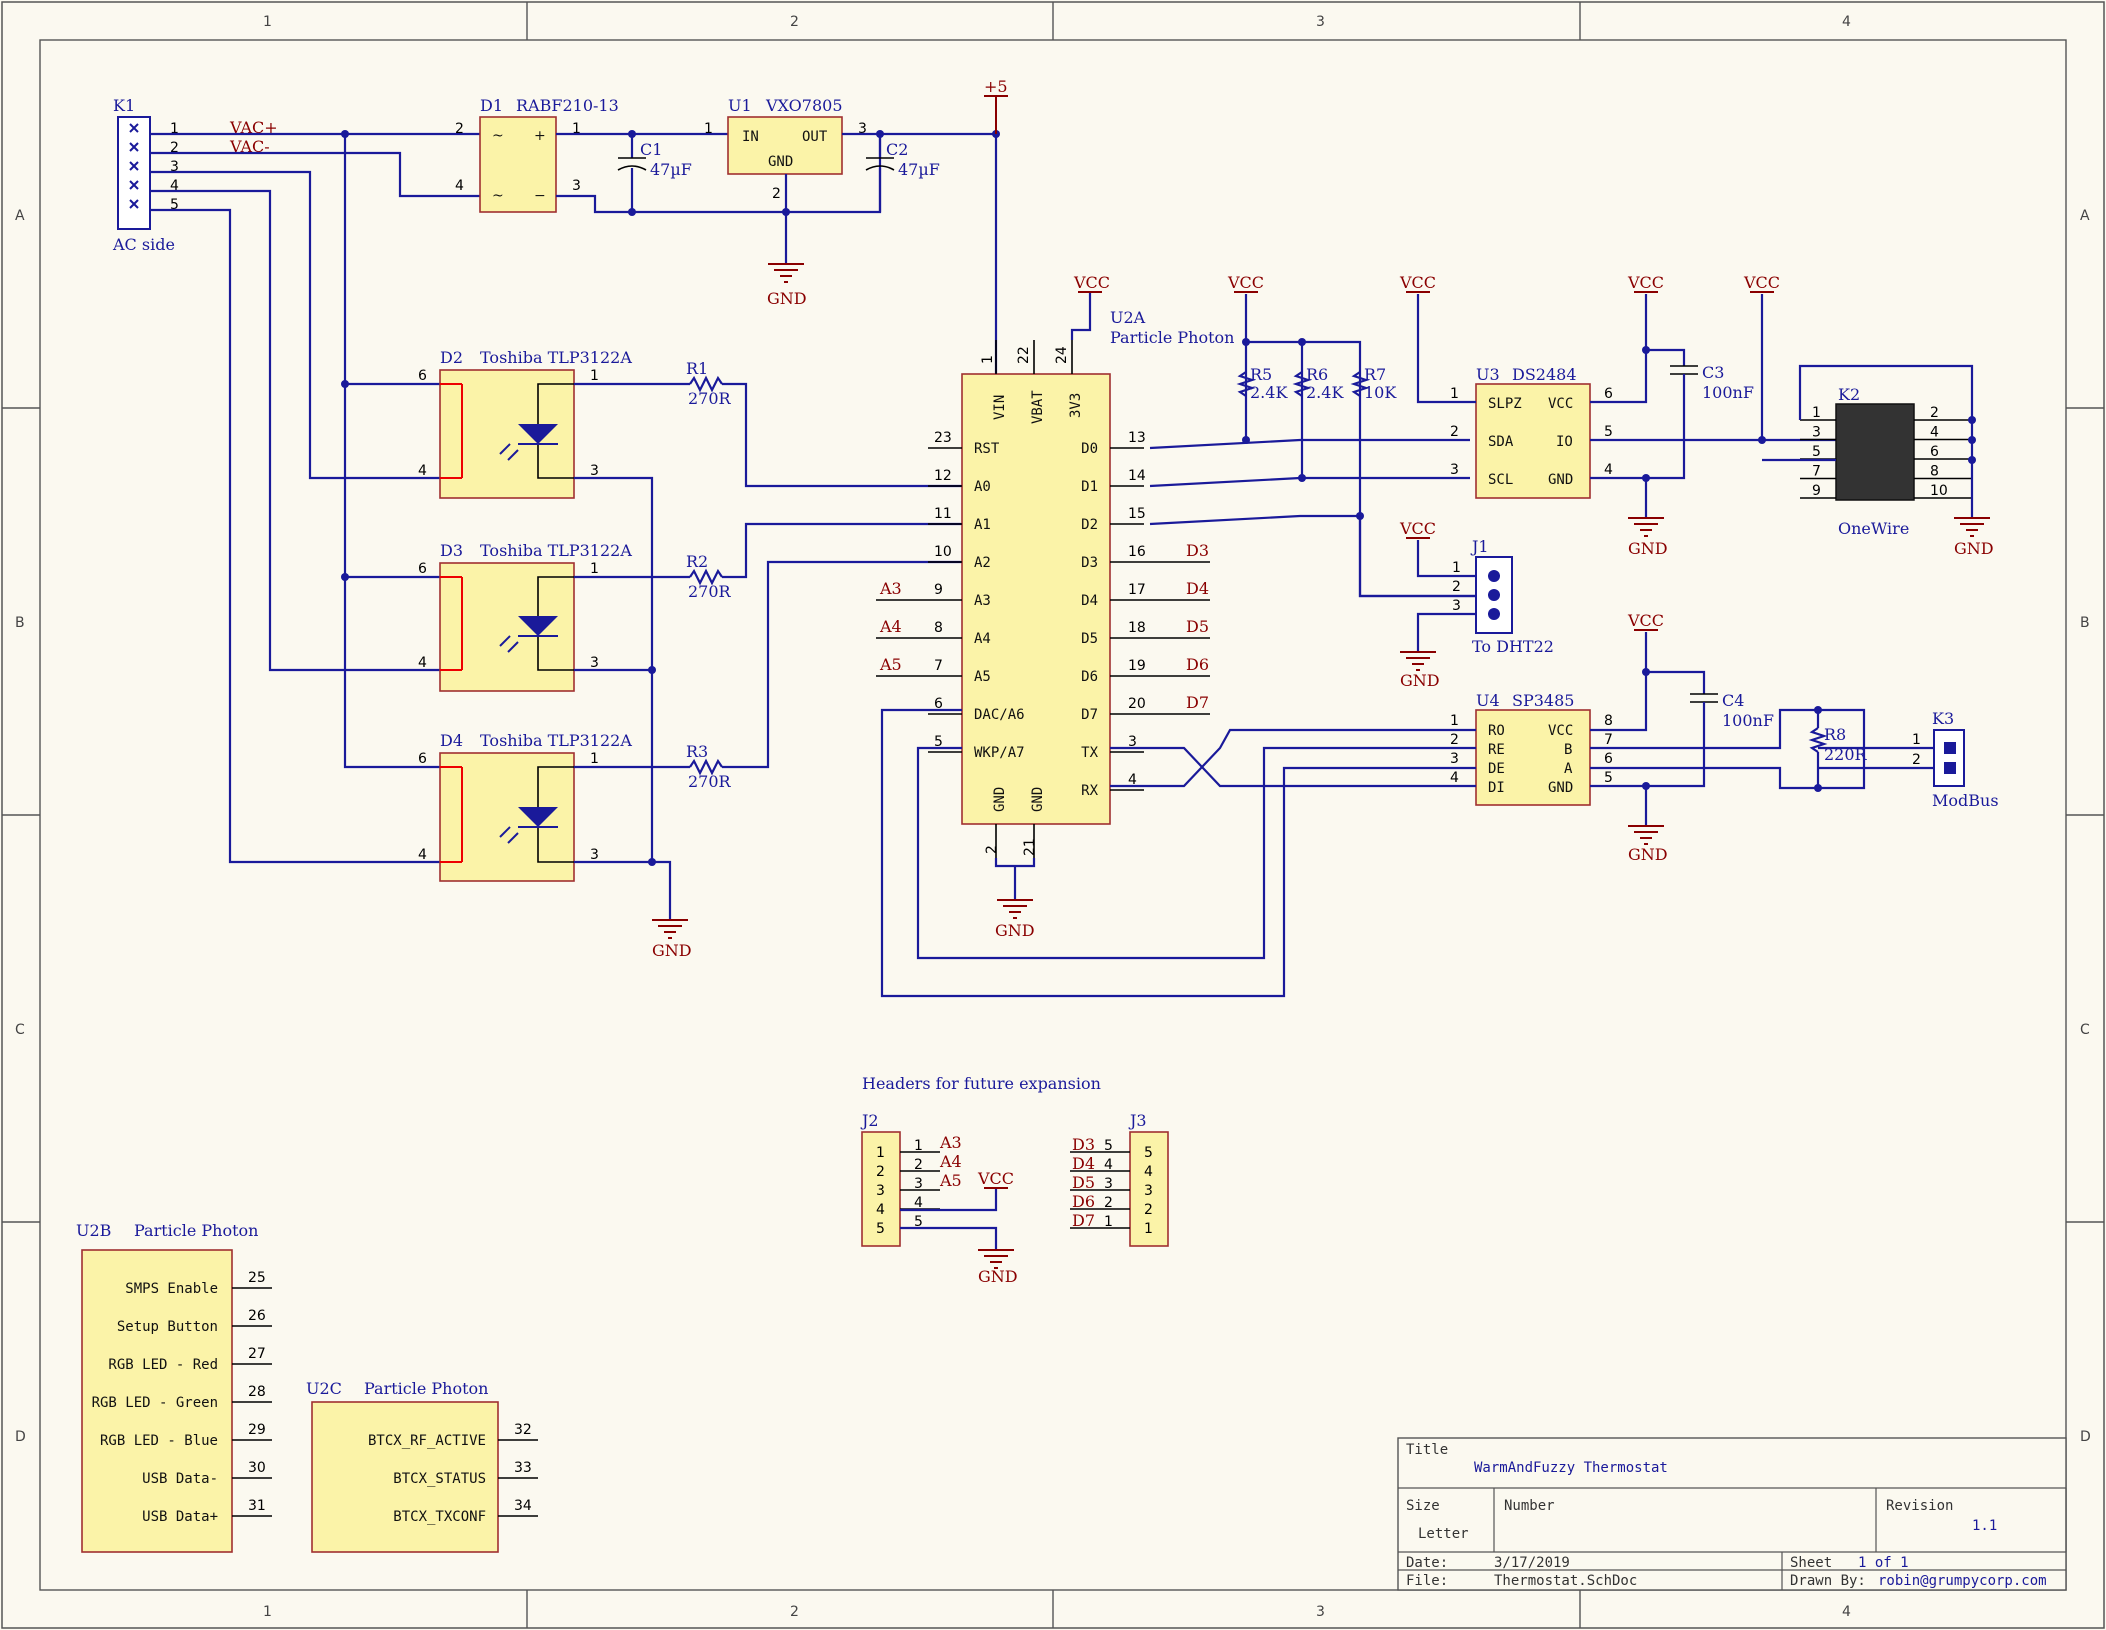 The height and width of the screenshot is (1630, 2106). Describe the element at coordinates (180, 1479) in the screenshot. I see `u2b-label-6: USB Data-` at that location.